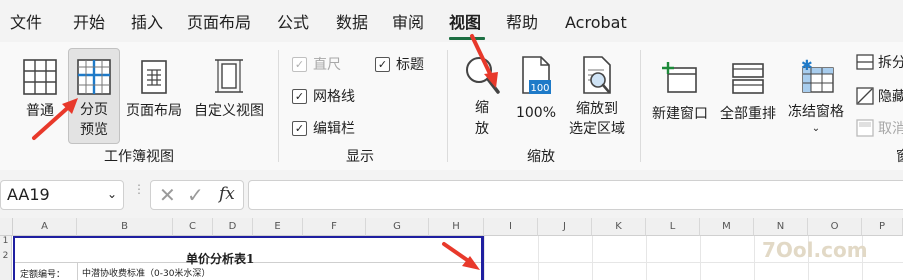 The height and width of the screenshot is (280, 903). What do you see at coordinates (397, 227) in the screenshot?
I see `column-header-g: G` at bounding box center [397, 227].